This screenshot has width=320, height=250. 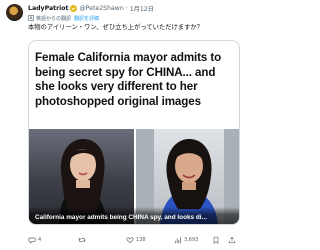 I want to click on retweet-icon, so click(x=82, y=240).